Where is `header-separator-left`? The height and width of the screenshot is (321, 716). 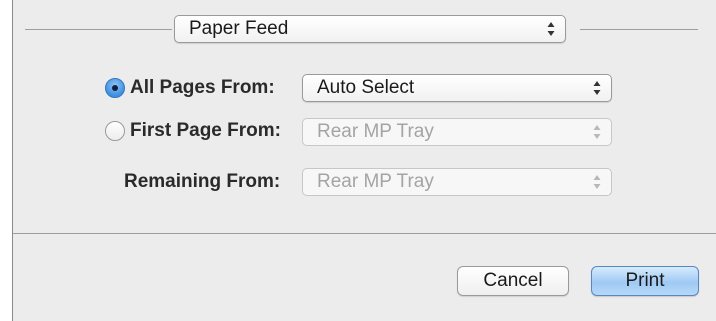 header-separator-left is located at coordinates (98, 29).